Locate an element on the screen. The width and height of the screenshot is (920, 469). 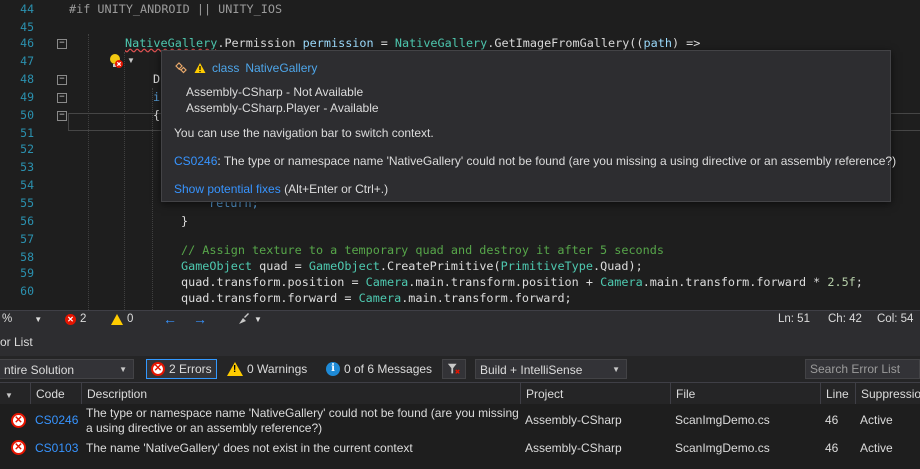
arrow-left-icon: ← is located at coordinates (170, 319).